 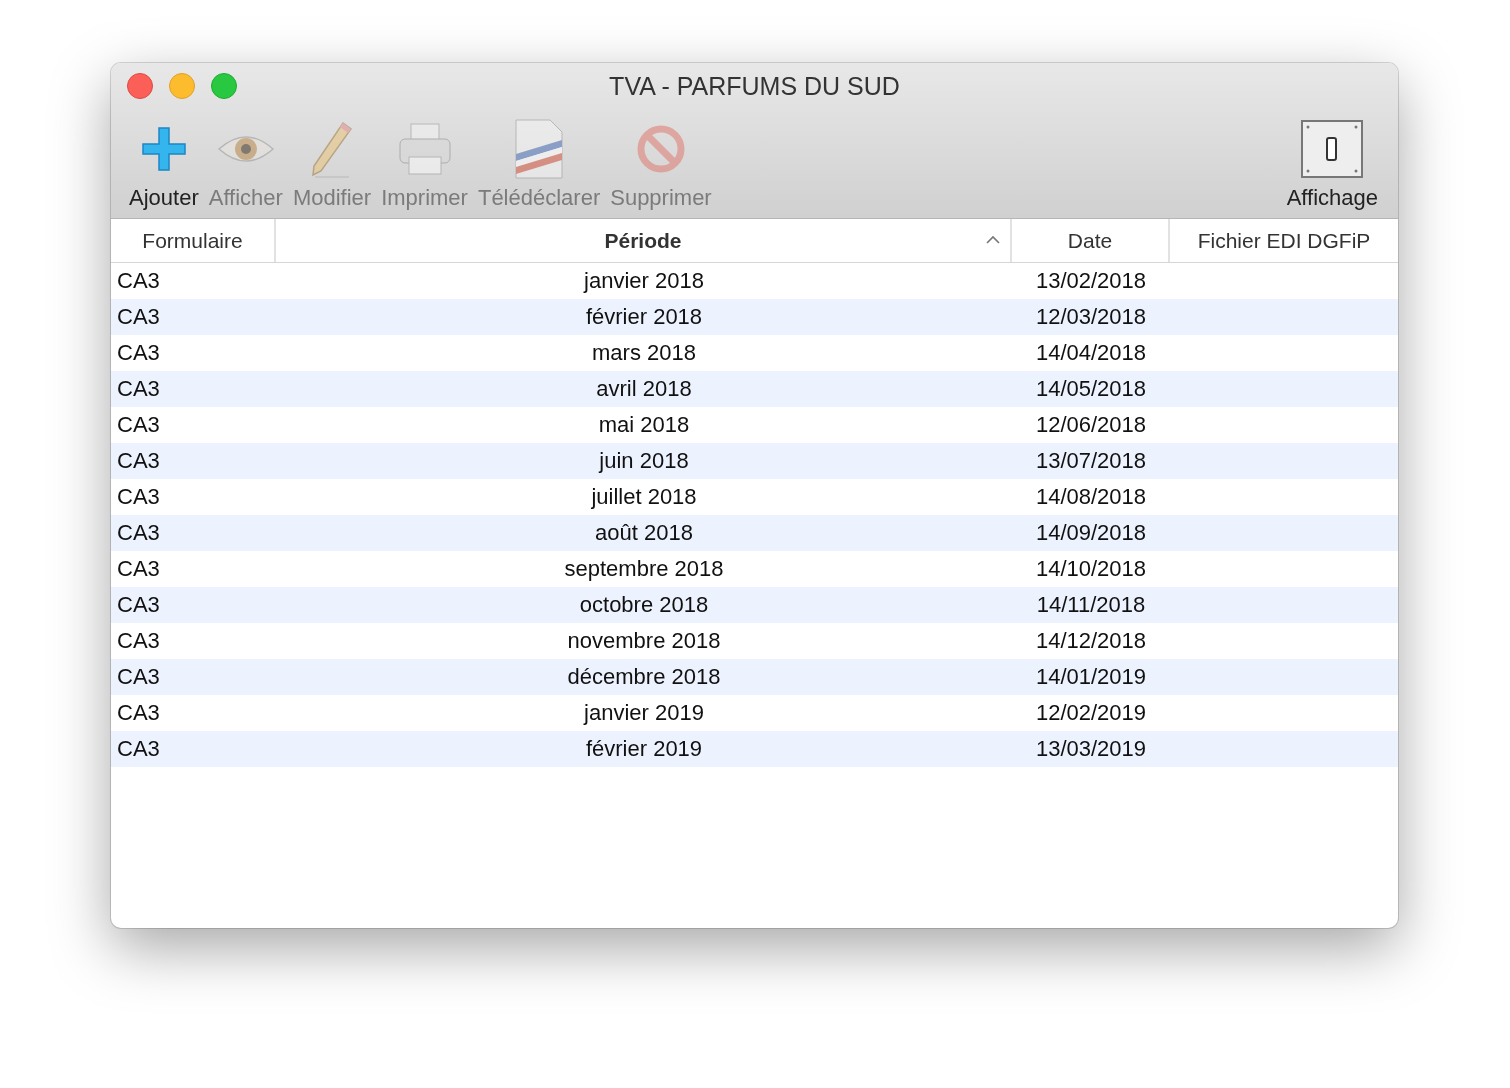 What do you see at coordinates (1091, 497) in the screenshot?
I see `table-cell-text: 14/08/2018` at bounding box center [1091, 497].